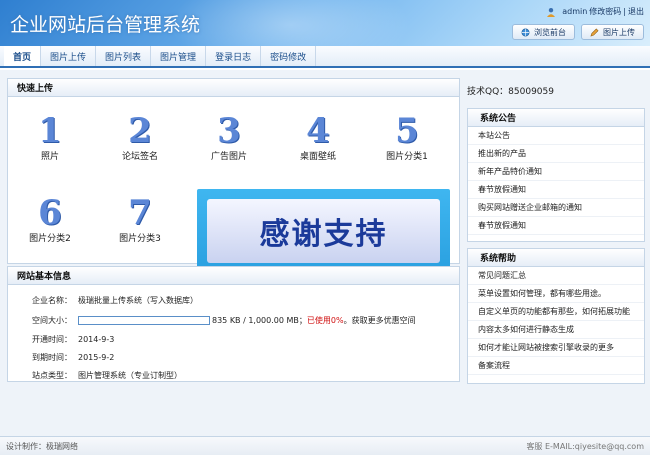  What do you see at coordinates (52, 357) in the screenshot?
I see `info-label: 到期时间：` at bounding box center [52, 357].